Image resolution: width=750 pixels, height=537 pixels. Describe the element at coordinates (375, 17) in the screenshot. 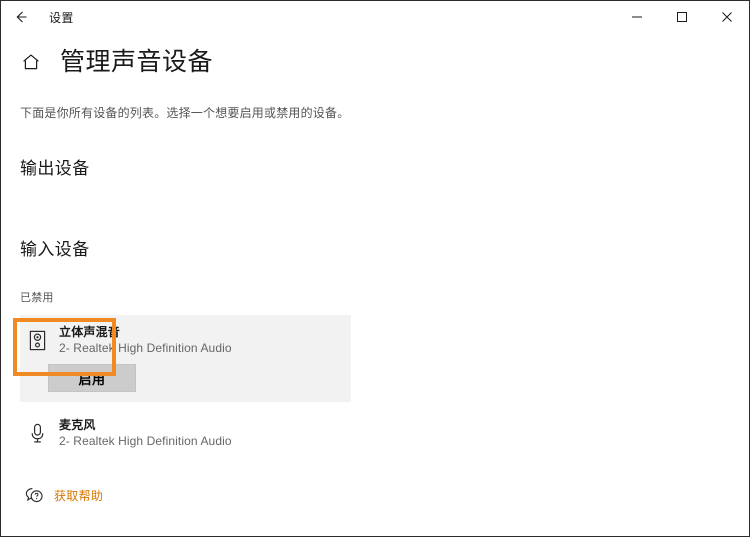

I see `window-titlebar: 设置` at that location.